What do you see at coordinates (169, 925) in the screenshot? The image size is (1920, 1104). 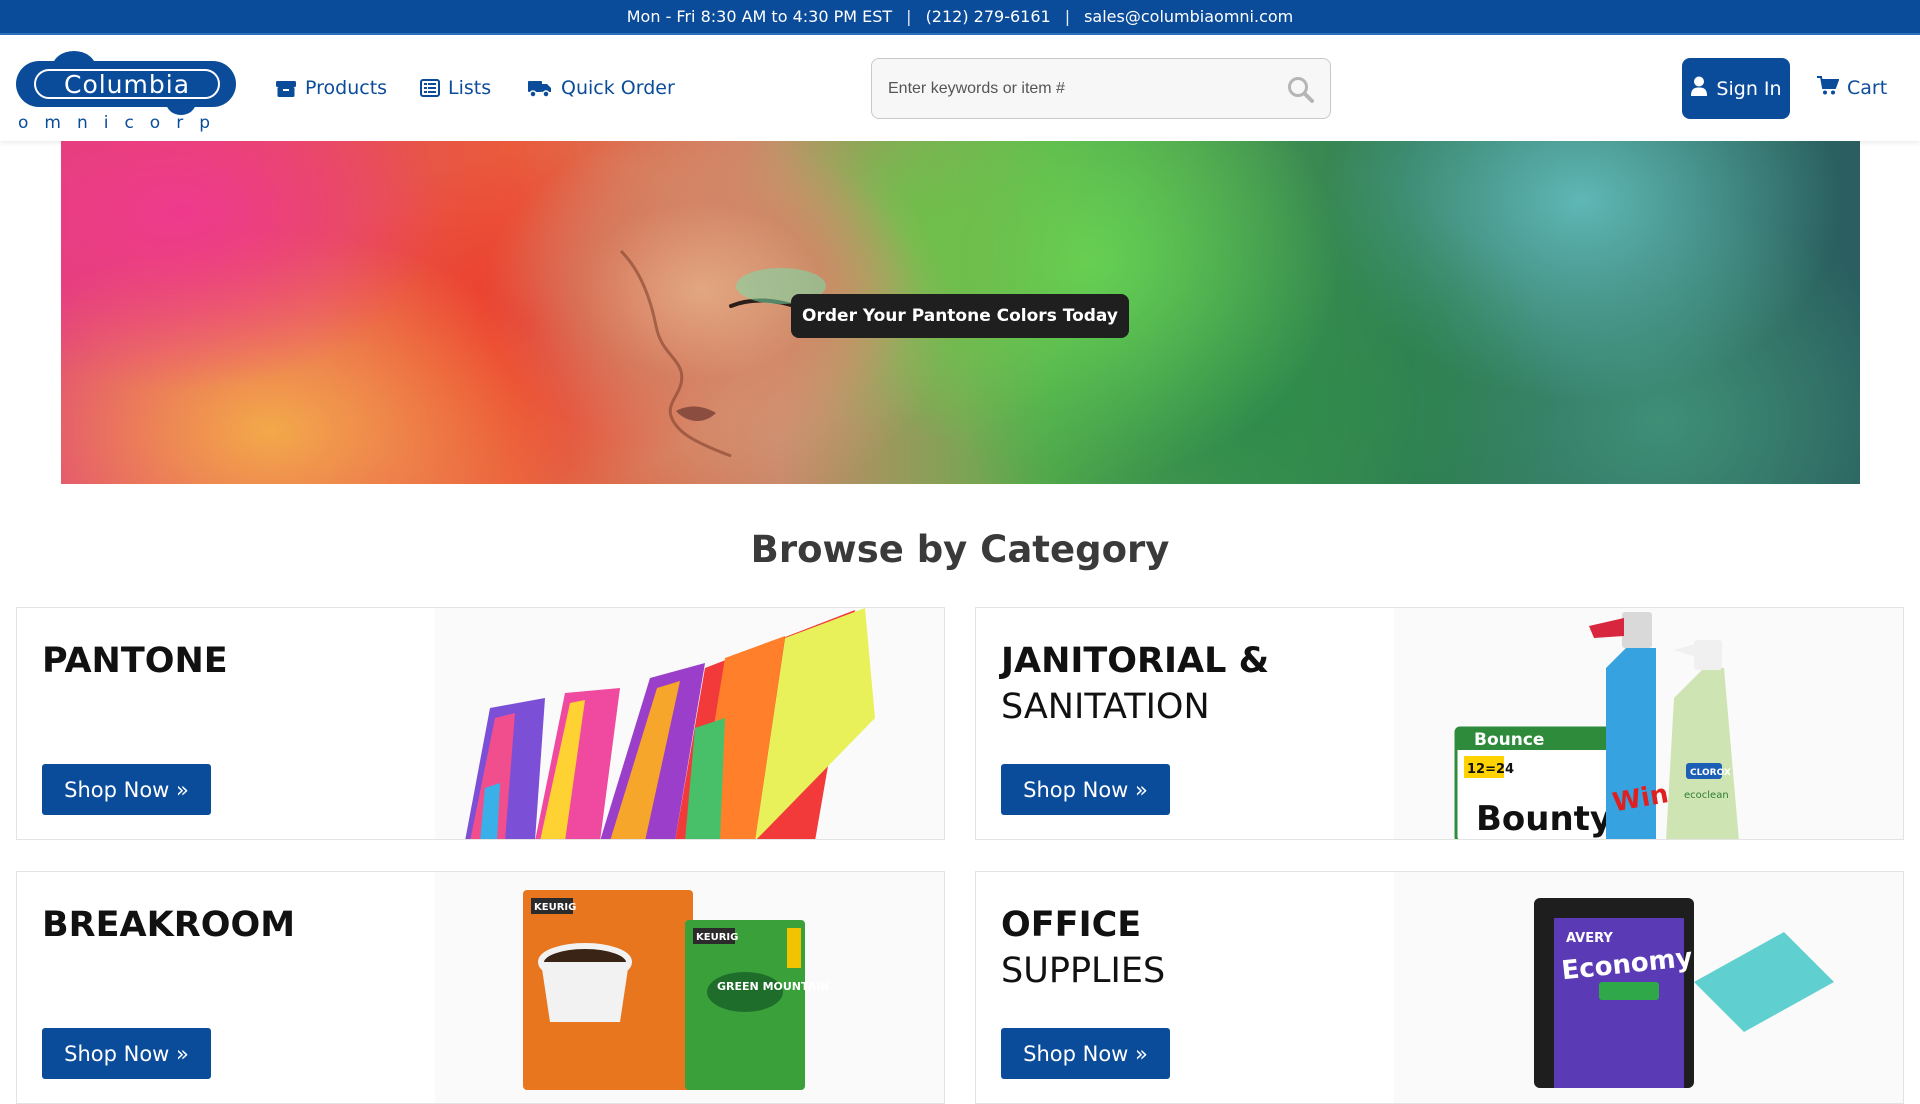 I see `category-title: BREAKROOM` at bounding box center [169, 925].